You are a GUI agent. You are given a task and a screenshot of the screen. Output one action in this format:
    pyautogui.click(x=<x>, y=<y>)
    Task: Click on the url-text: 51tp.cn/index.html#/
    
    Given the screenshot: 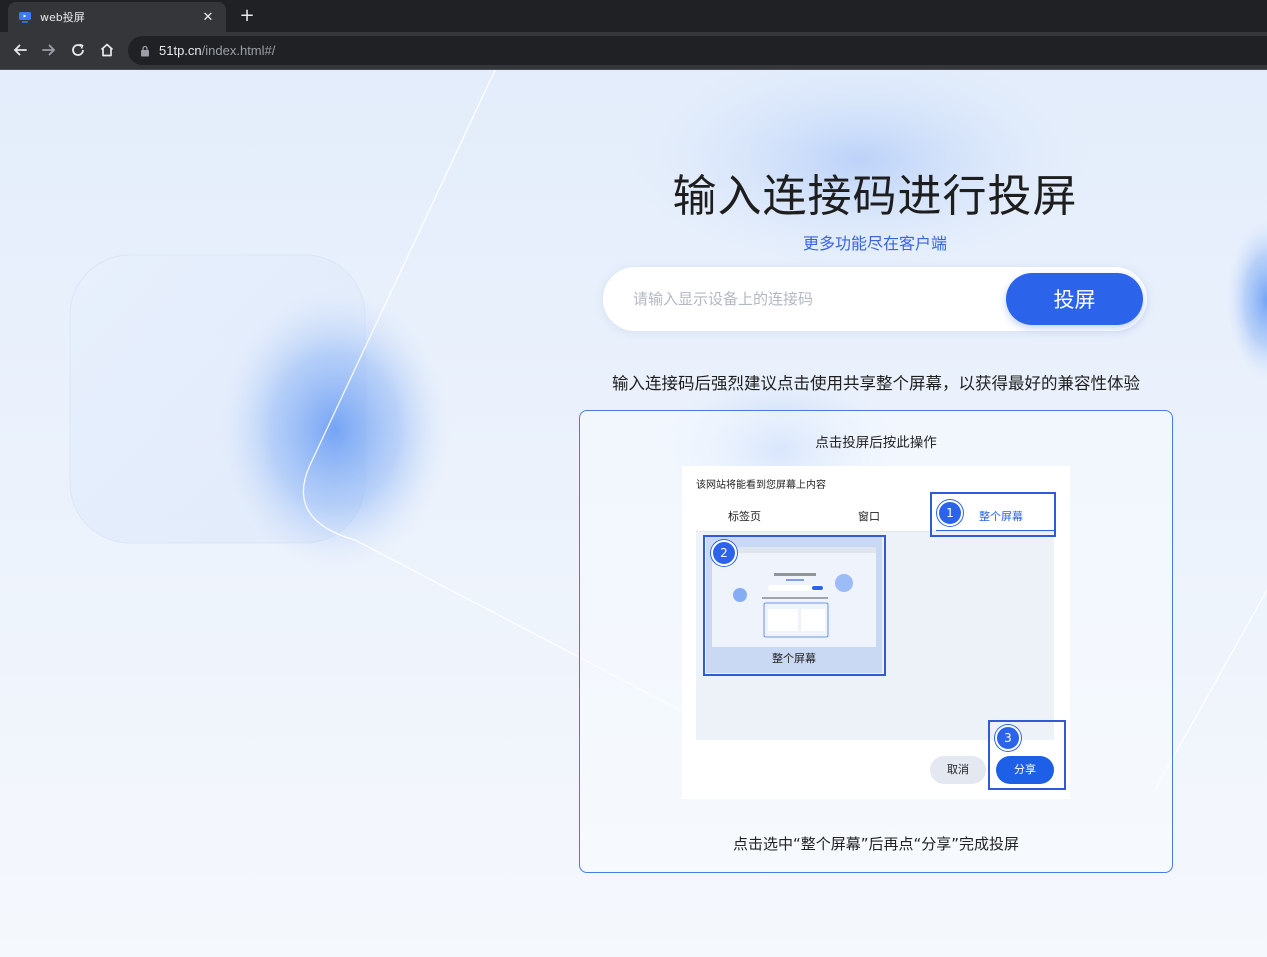 What is the action you would take?
    pyautogui.click(x=217, y=50)
    